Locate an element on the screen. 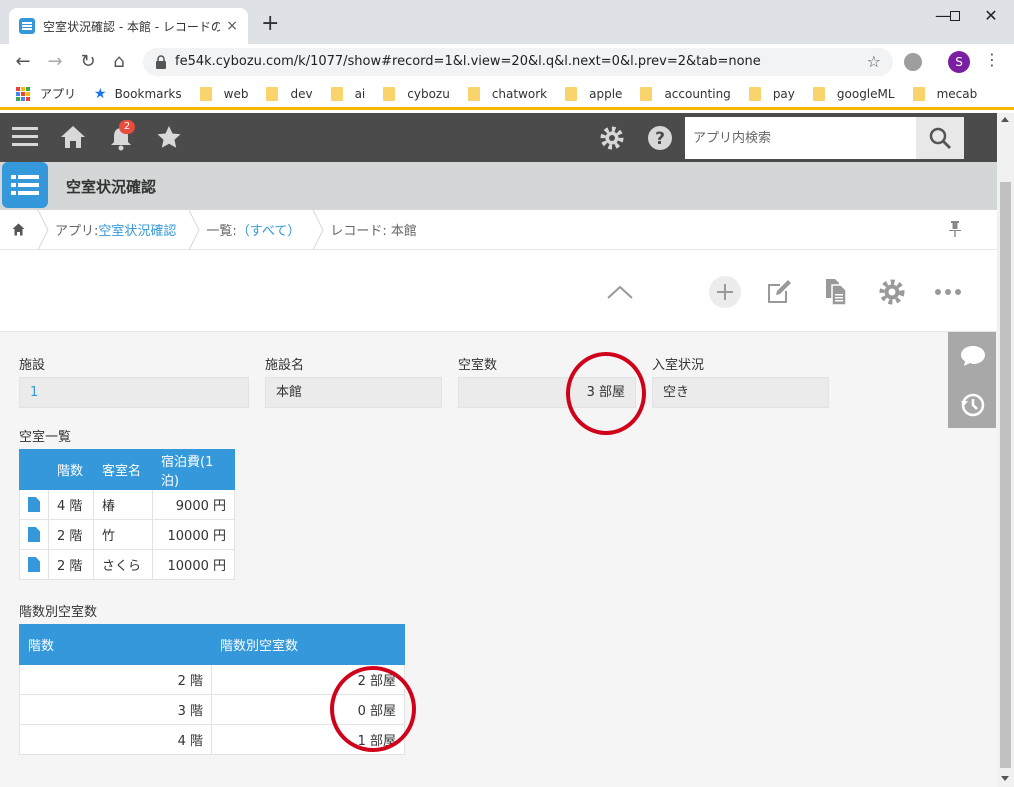 The height and width of the screenshot is (787, 1014). bookmark-label: dev is located at coordinates (301, 93).